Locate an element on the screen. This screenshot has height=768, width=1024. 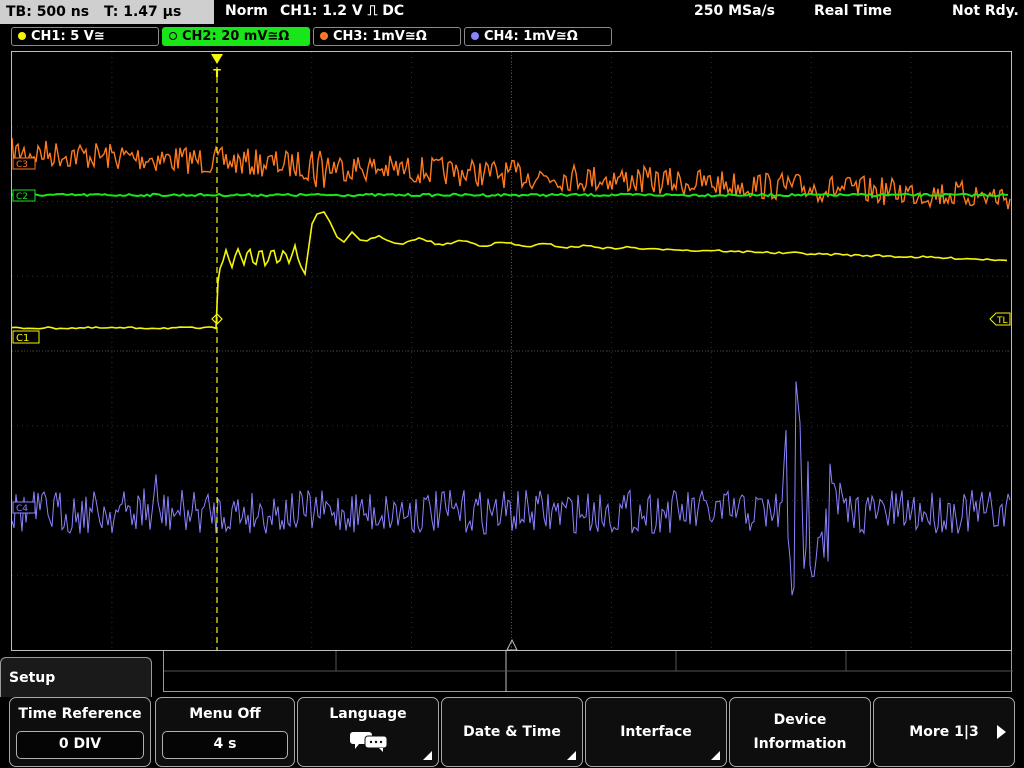
menu-title-tab: Setup is located at coordinates (76, 677).